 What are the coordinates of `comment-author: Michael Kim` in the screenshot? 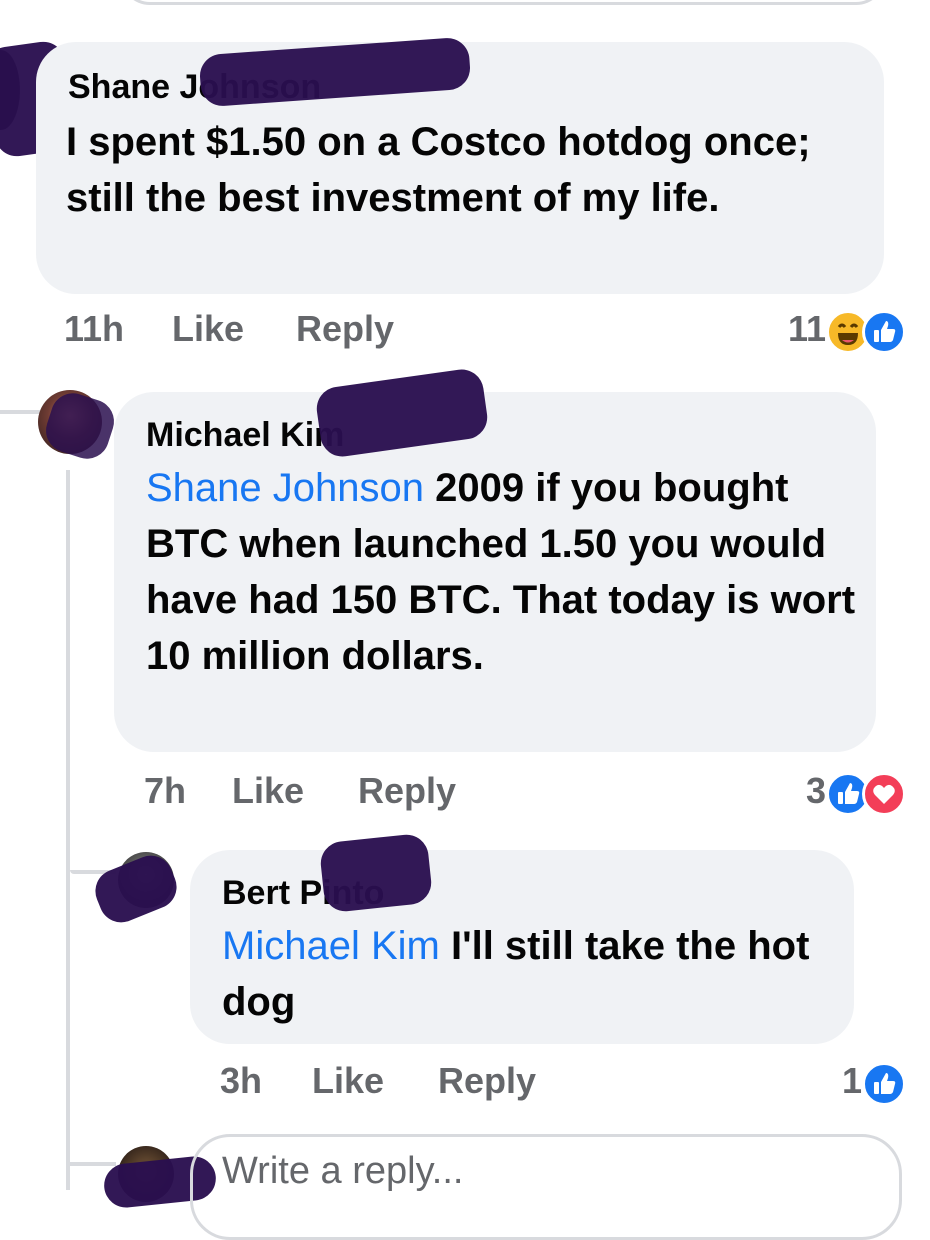 It's located at (245, 435).